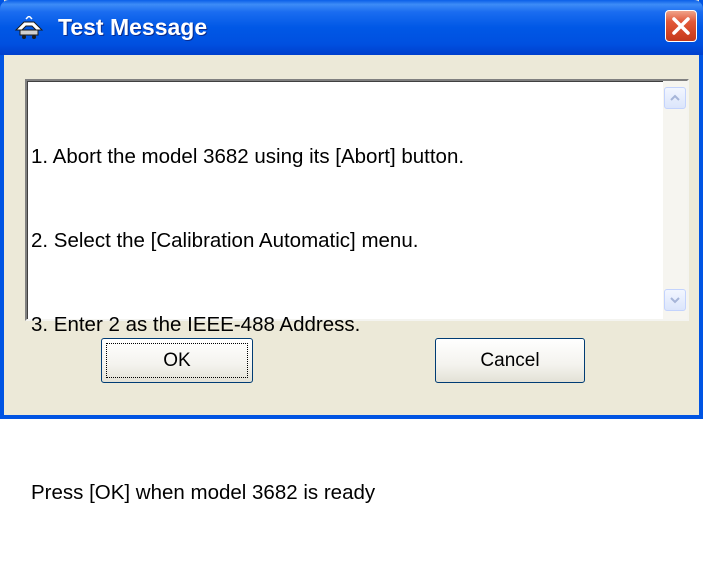 The width and height of the screenshot is (703, 563). What do you see at coordinates (675, 200) in the screenshot?
I see `vertical-scrollbar` at bounding box center [675, 200].